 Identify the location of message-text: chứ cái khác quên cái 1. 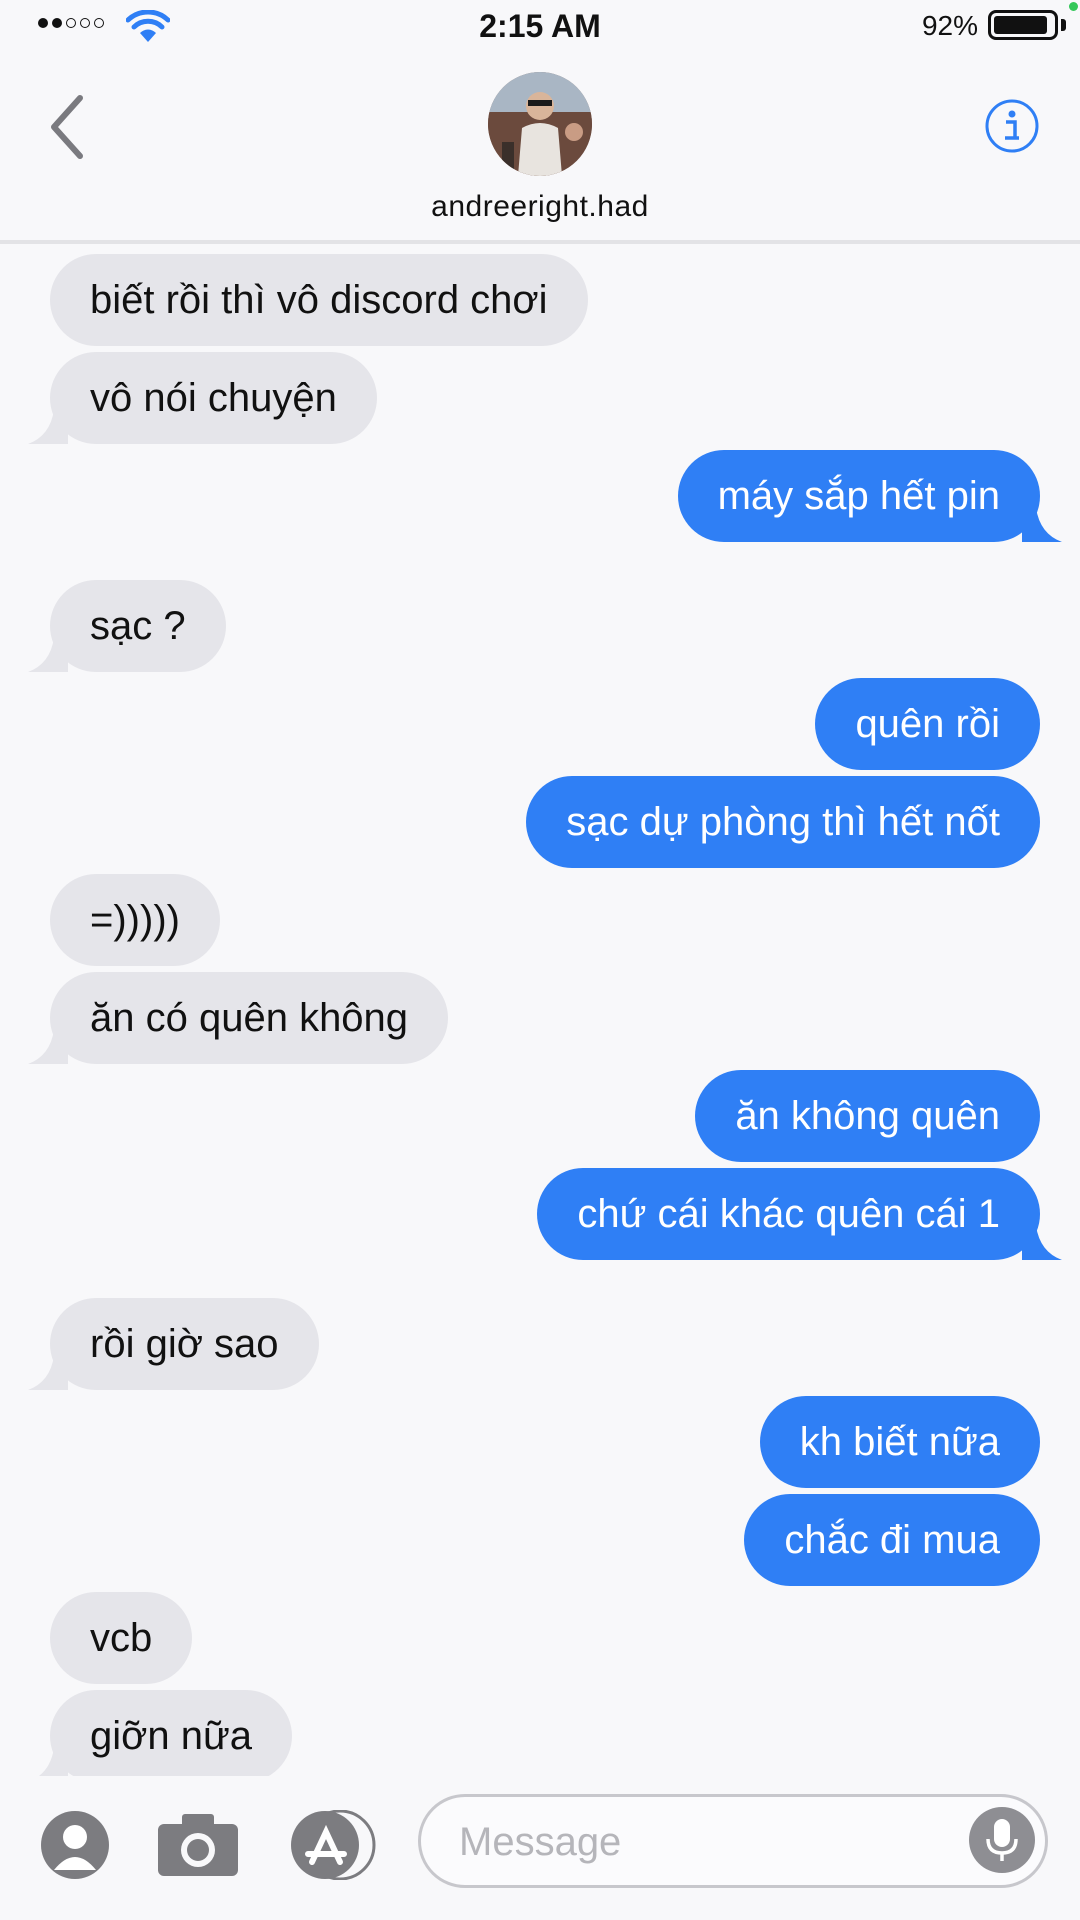
(788, 1214).